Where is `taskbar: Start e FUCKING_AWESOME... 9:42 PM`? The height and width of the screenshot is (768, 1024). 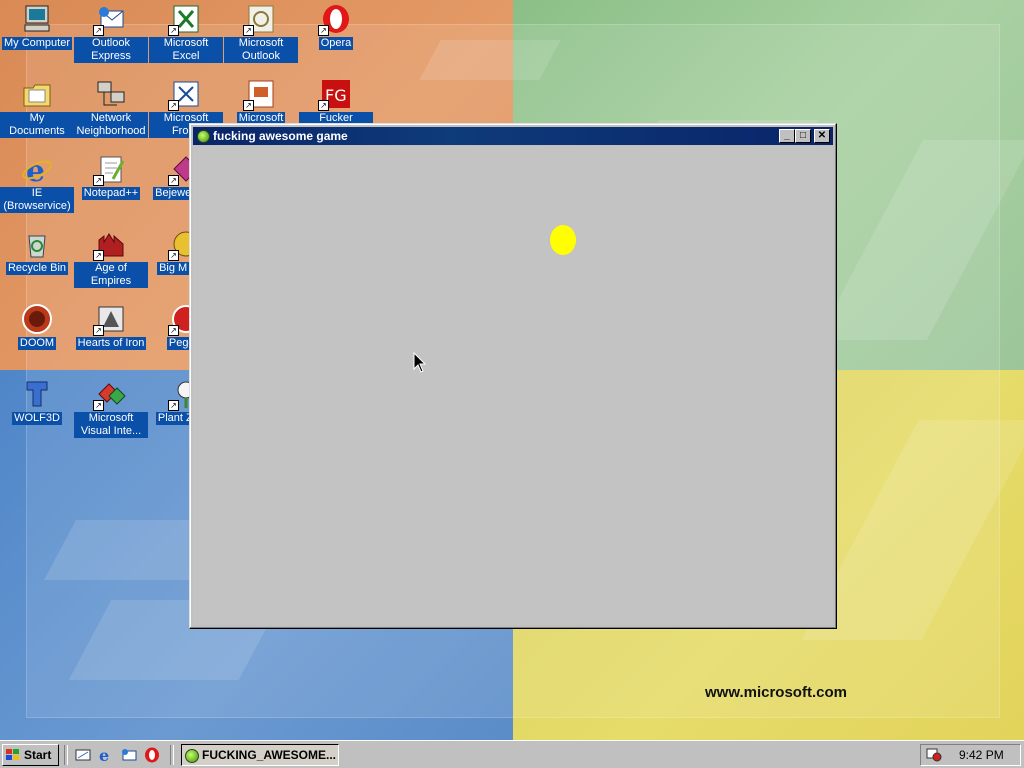 taskbar: Start e FUCKING_AWESOME... 9:42 PM is located at coordinates (512, 754).